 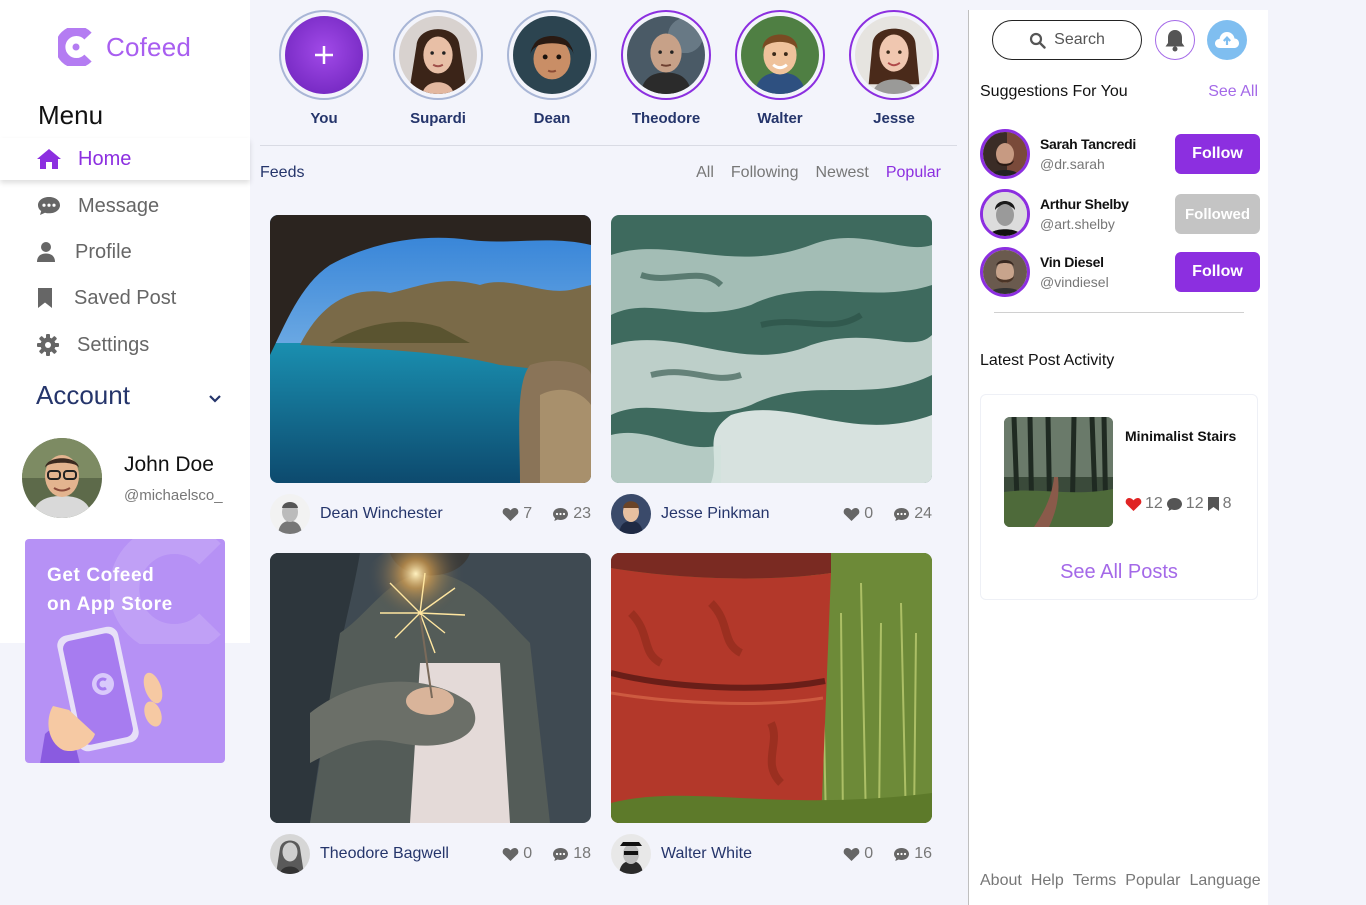 I want to click on suggestion-handle: @dr.sarah, so click(x=1072, y=164).